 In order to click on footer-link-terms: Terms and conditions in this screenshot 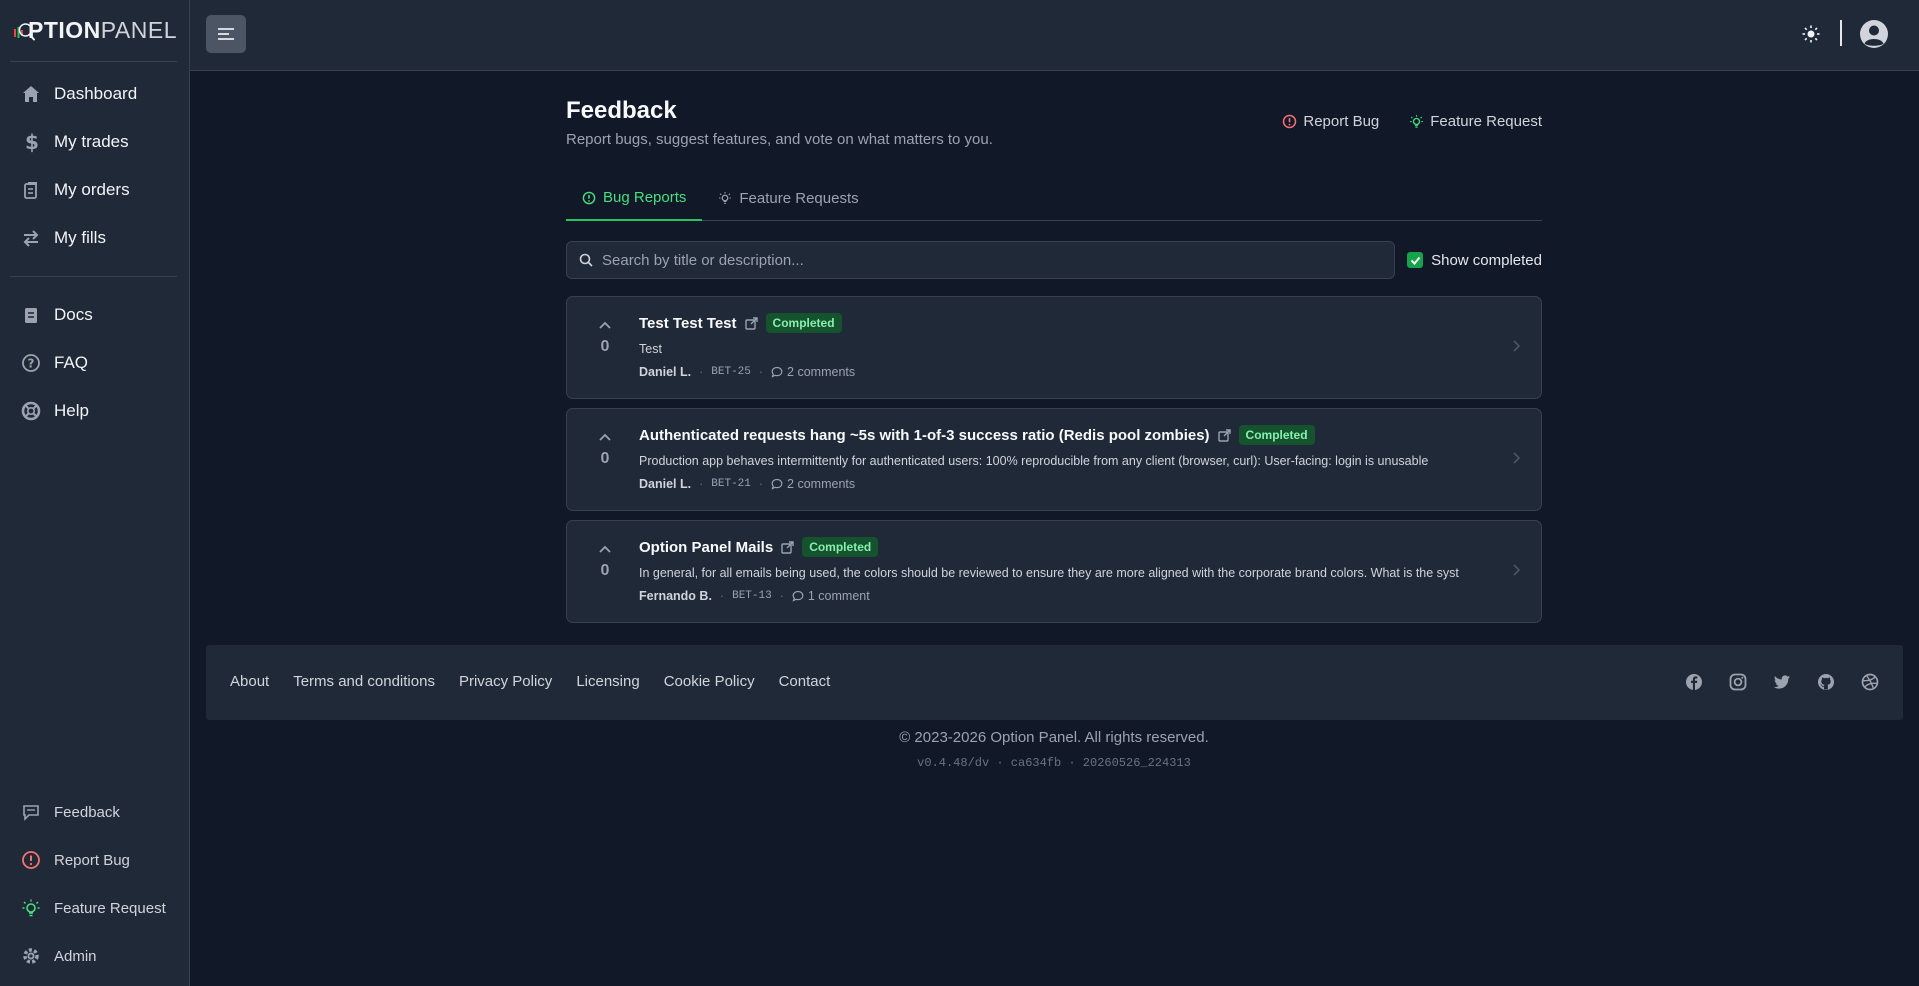, I will do `click(364, 681)`.